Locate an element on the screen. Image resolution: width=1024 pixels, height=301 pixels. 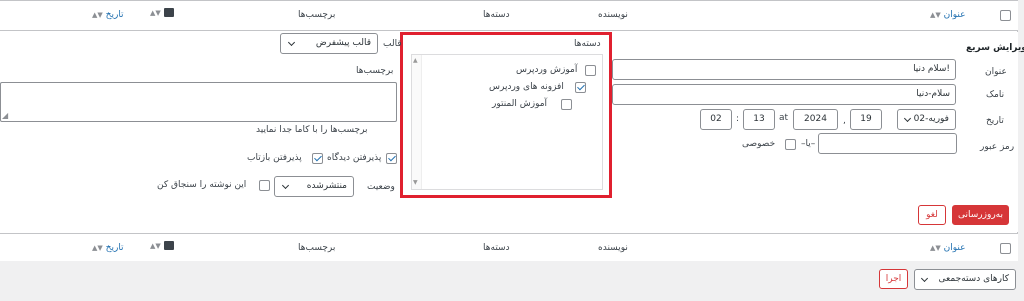
date-at-label: at is located at coordinates (784, 118).